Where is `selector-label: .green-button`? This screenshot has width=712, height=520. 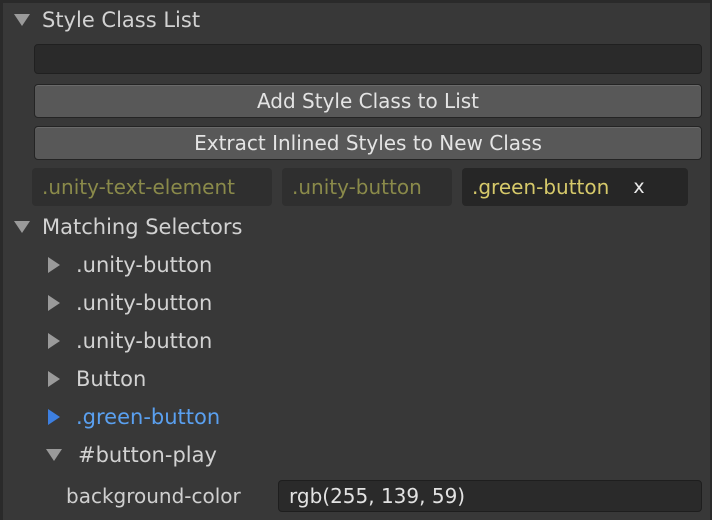 selector-label: .green-button is located at coordinates (148, 417).